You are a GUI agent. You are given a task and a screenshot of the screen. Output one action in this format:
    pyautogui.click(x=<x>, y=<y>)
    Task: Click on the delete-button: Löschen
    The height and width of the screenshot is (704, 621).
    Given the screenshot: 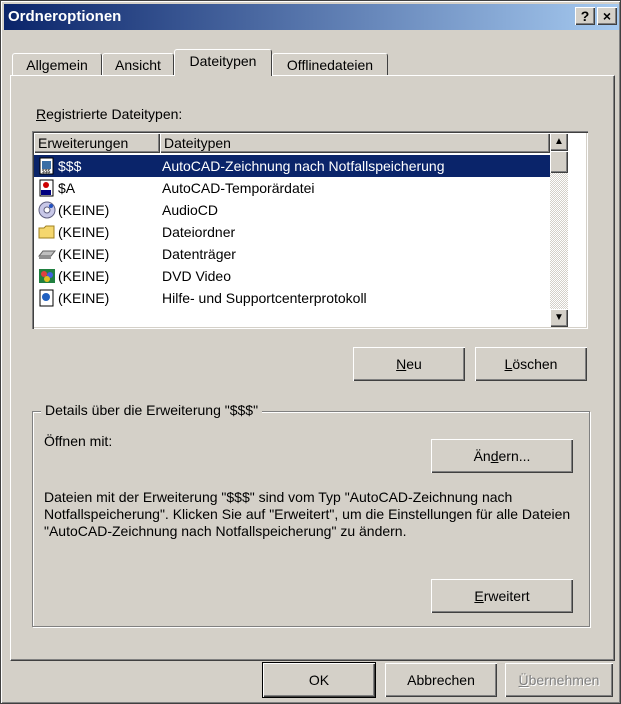 What is the action you would take?
    pyautogui.click(x=531, y=364)
    